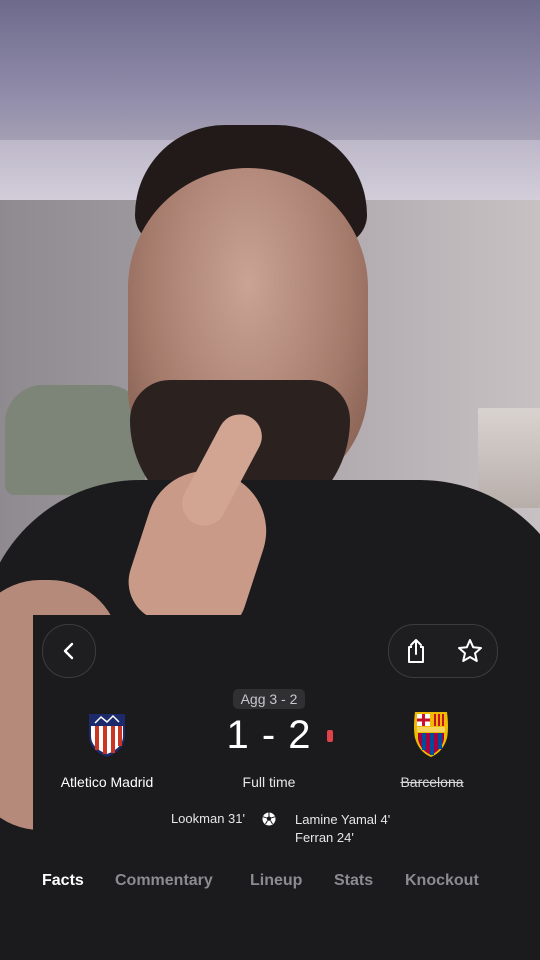 The width and height of the screenshot is (540, 960). I want to click on atletico-madrid-crest, so click(107, 735).